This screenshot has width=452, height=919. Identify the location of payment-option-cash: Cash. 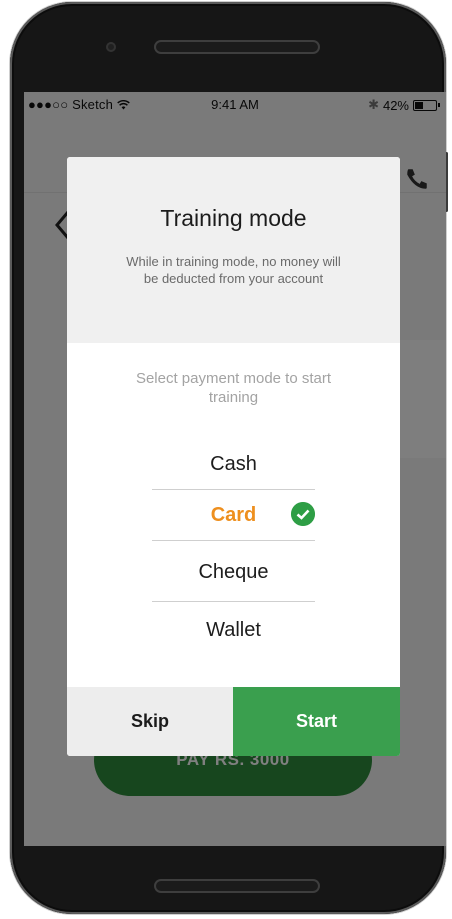
(233, 464).